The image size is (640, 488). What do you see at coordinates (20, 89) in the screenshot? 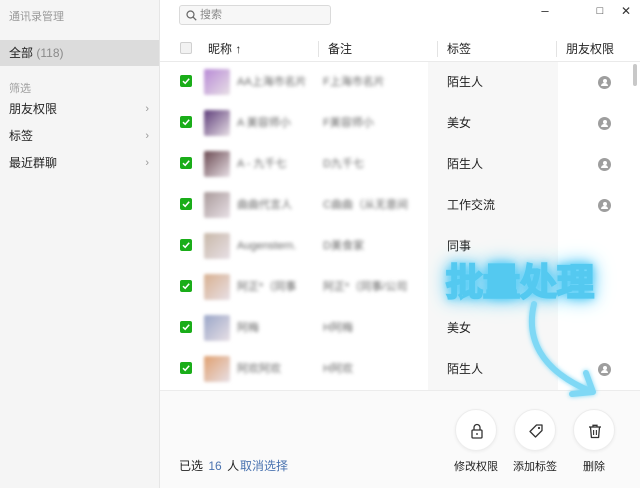
I see `filter-section-label: 筛选` at bounding box center [20, 89].